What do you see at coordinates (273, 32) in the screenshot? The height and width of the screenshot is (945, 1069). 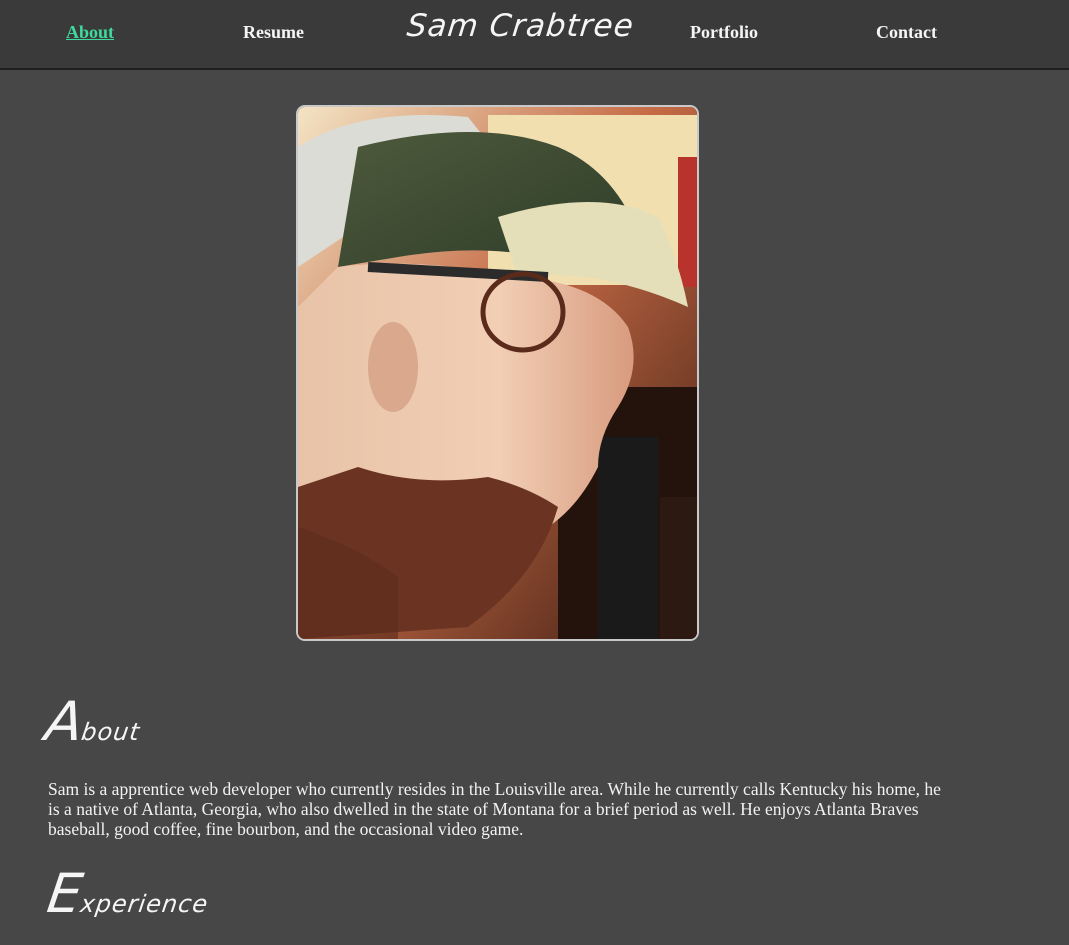 I see `nav-link-resume: Resume` at bounding box center [273, 32].